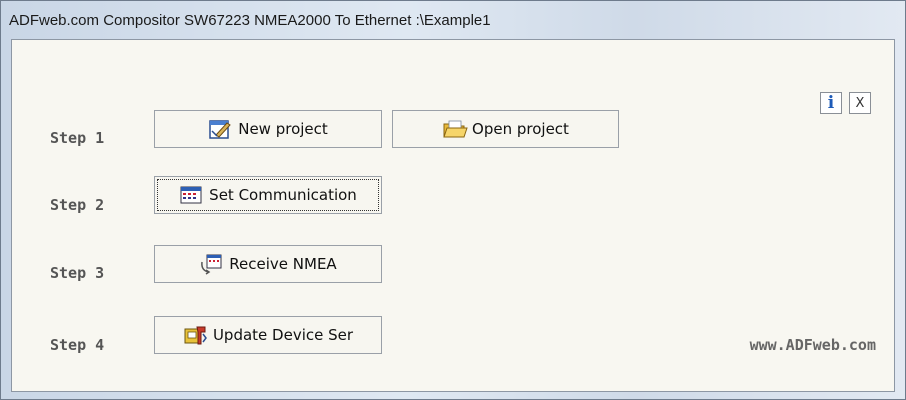 Image resolution: width=906 pixels, height=400 pixels. I want to click on open-project-button: Open project, so click(505, 129).